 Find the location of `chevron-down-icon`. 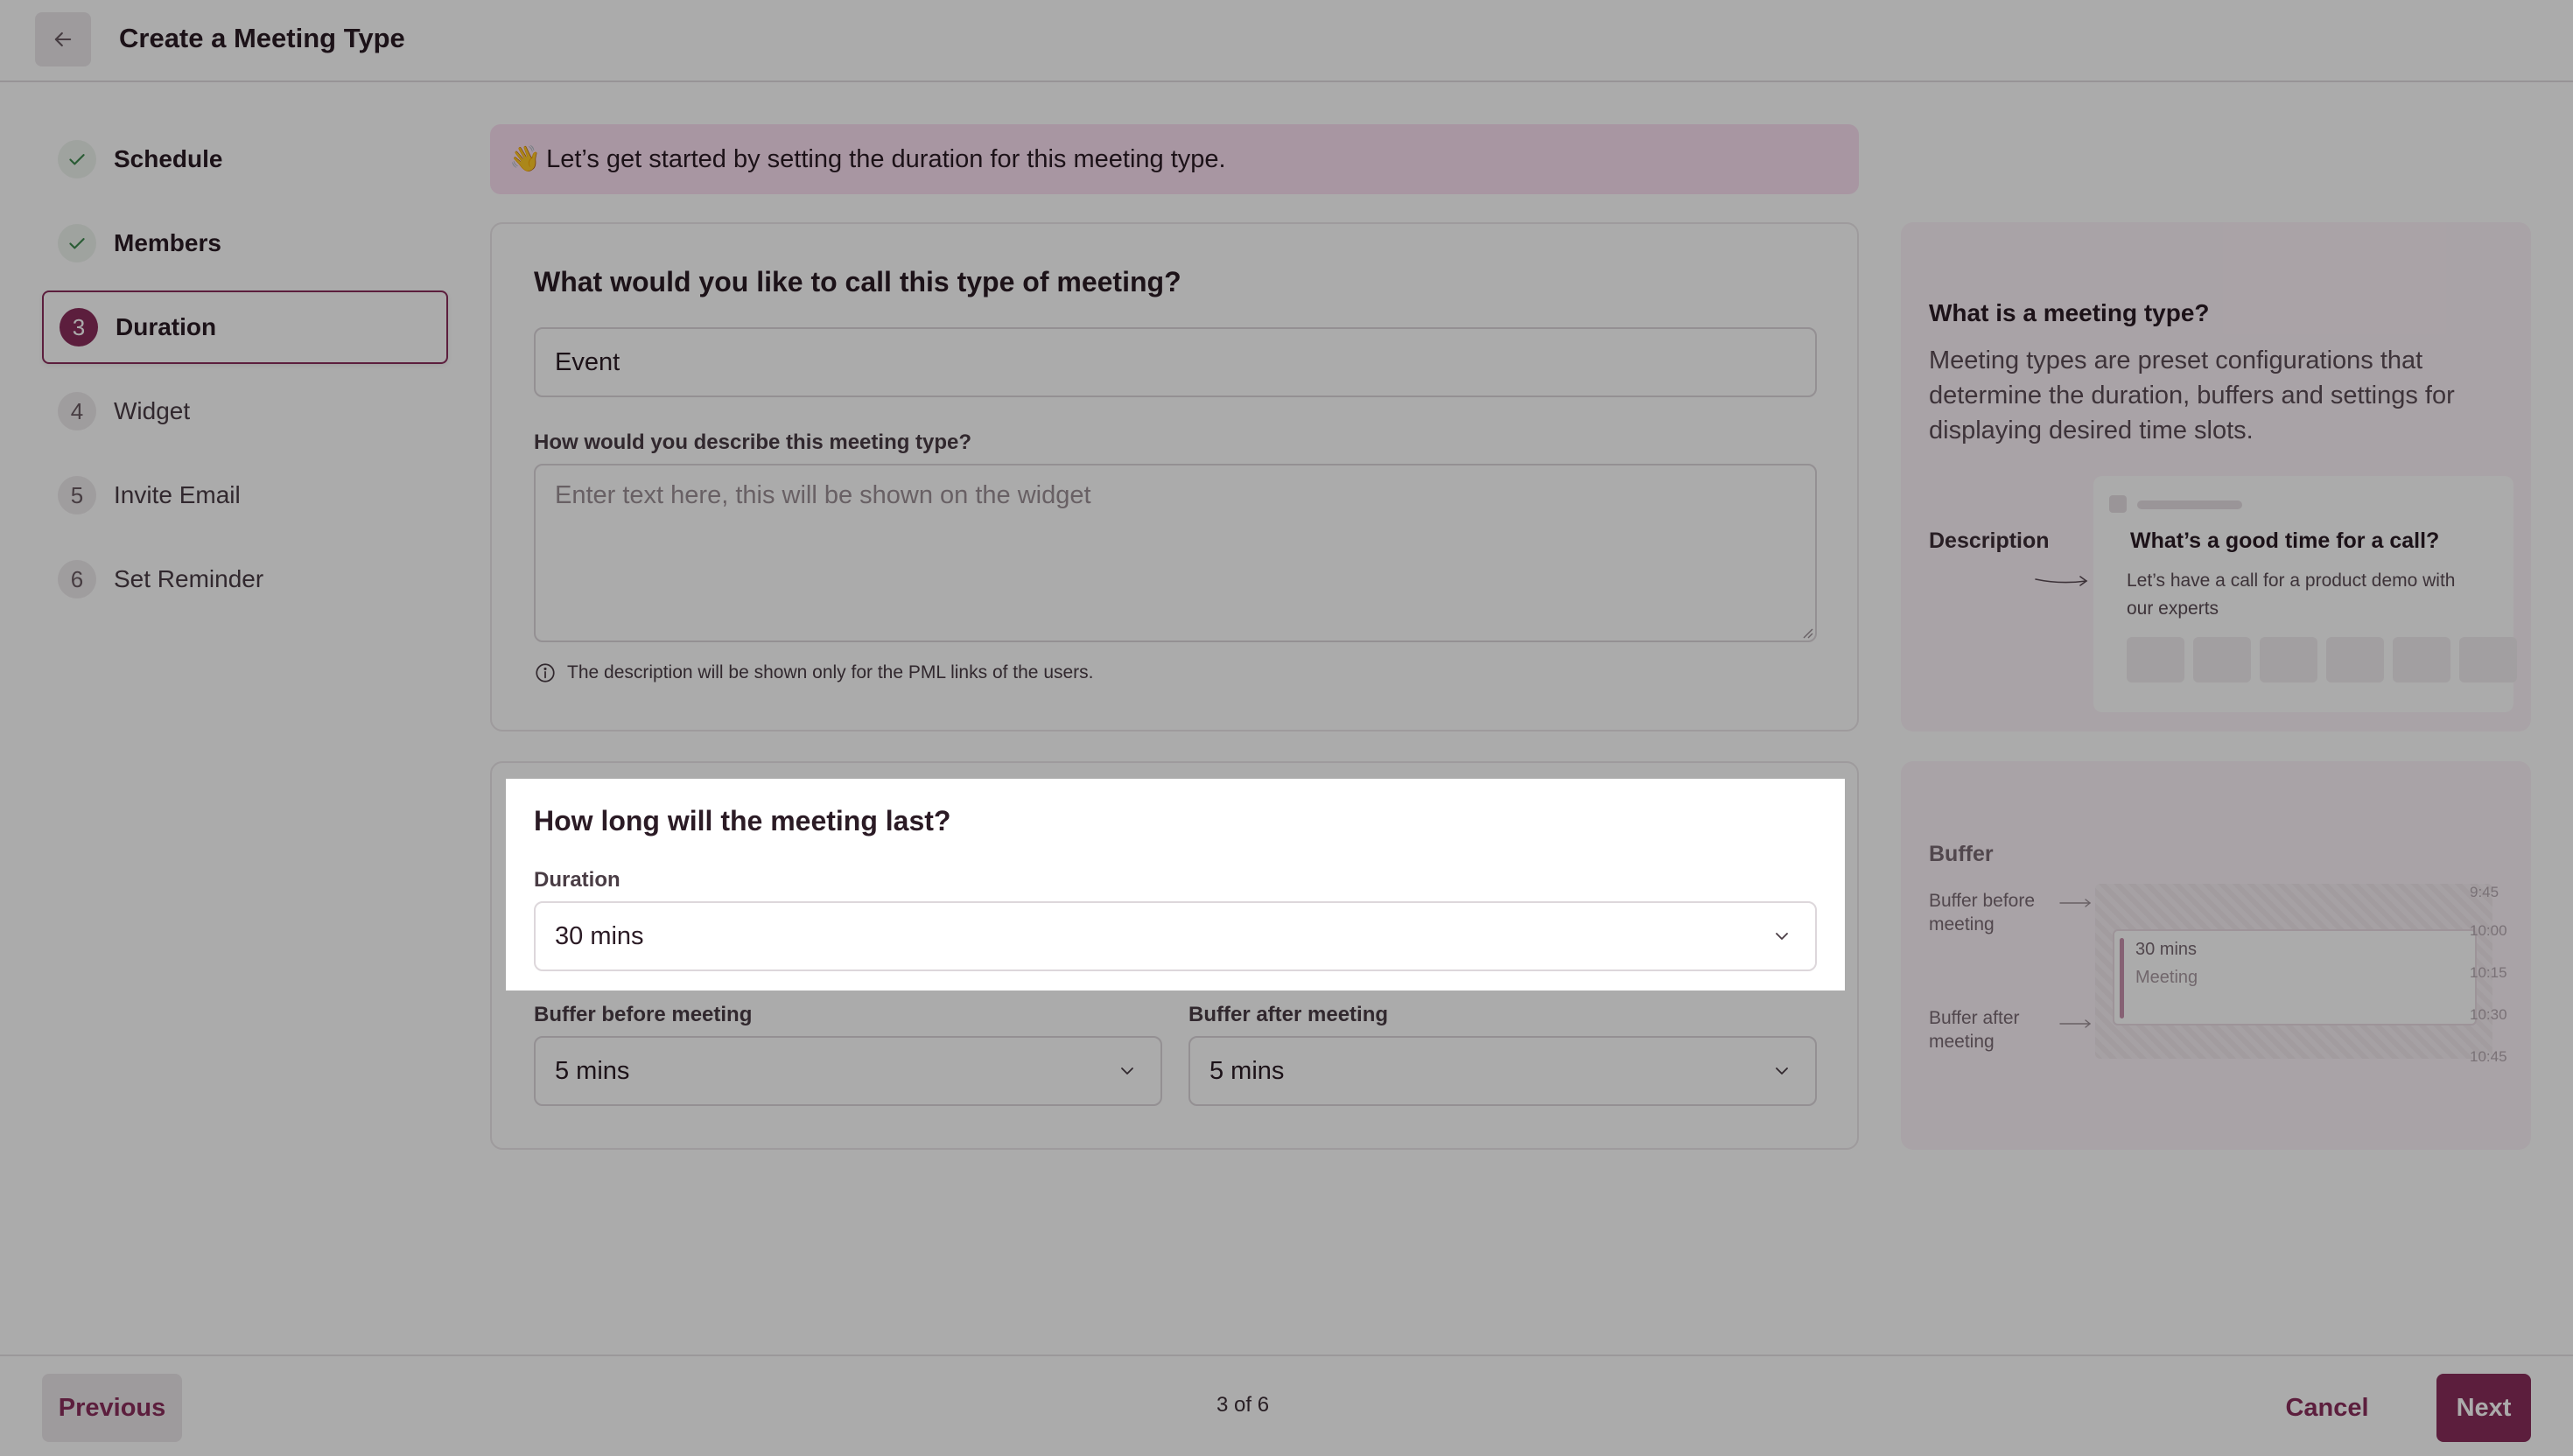

chevron-down-icon is located at coordinates (1782, 936).